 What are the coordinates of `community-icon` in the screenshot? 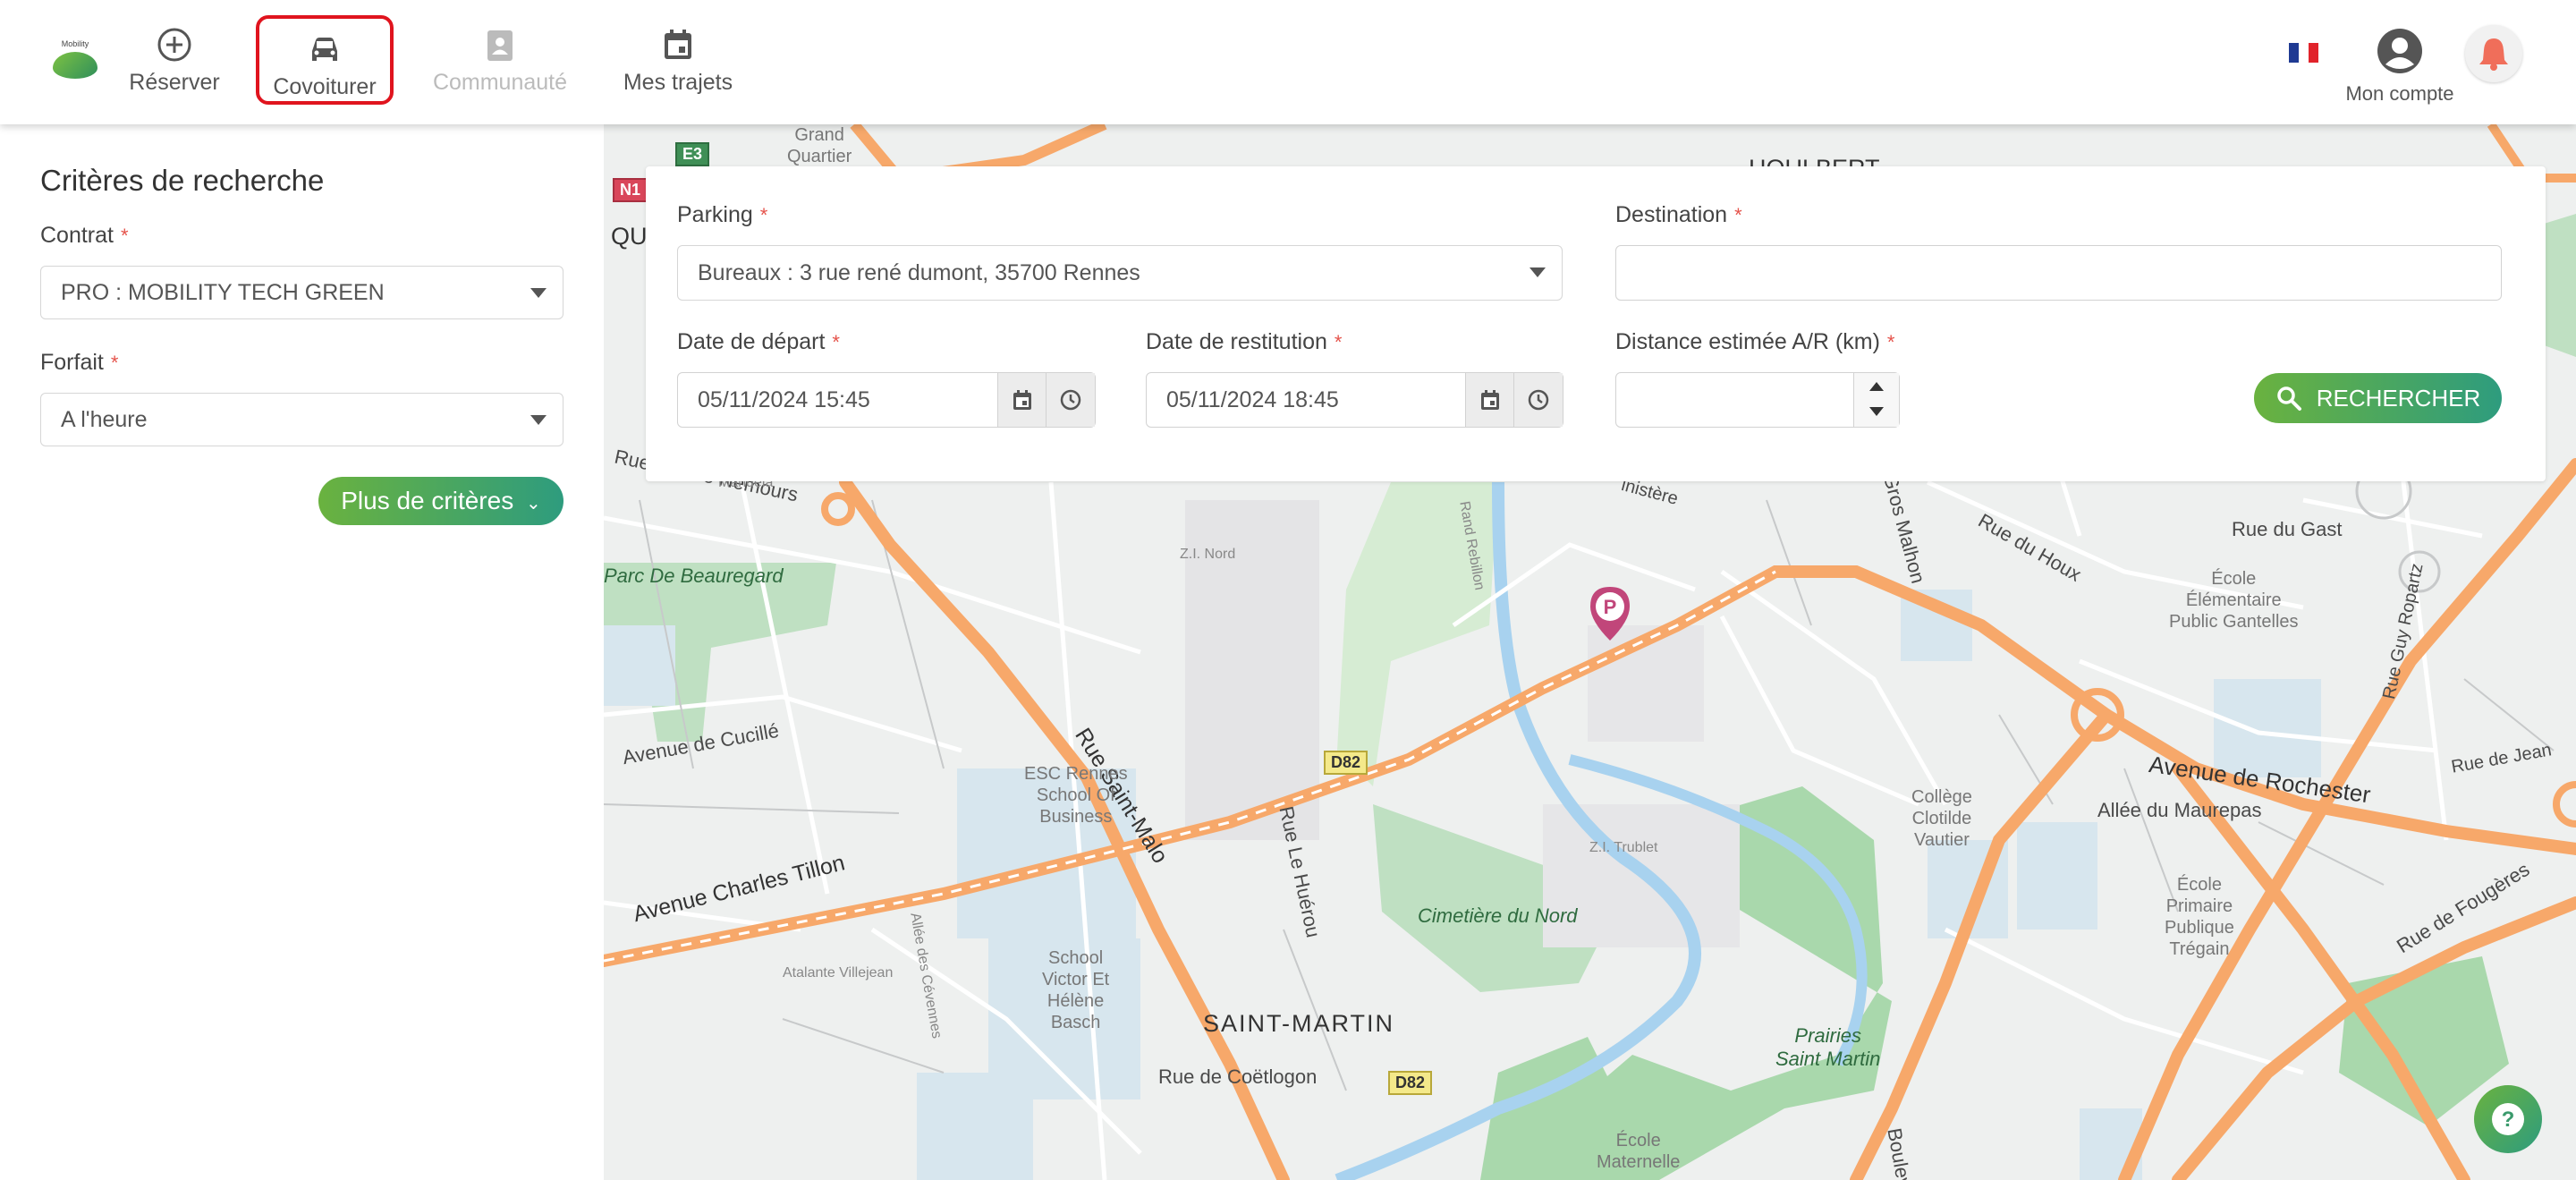 It's located at (500, 46).